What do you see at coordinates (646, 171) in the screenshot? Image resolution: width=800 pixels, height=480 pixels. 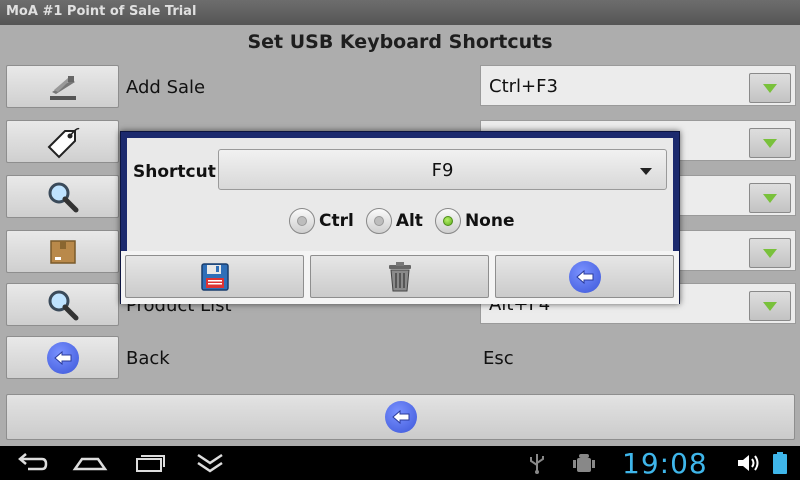 I see `caret-down-icon` at bounding box center [646, 171].